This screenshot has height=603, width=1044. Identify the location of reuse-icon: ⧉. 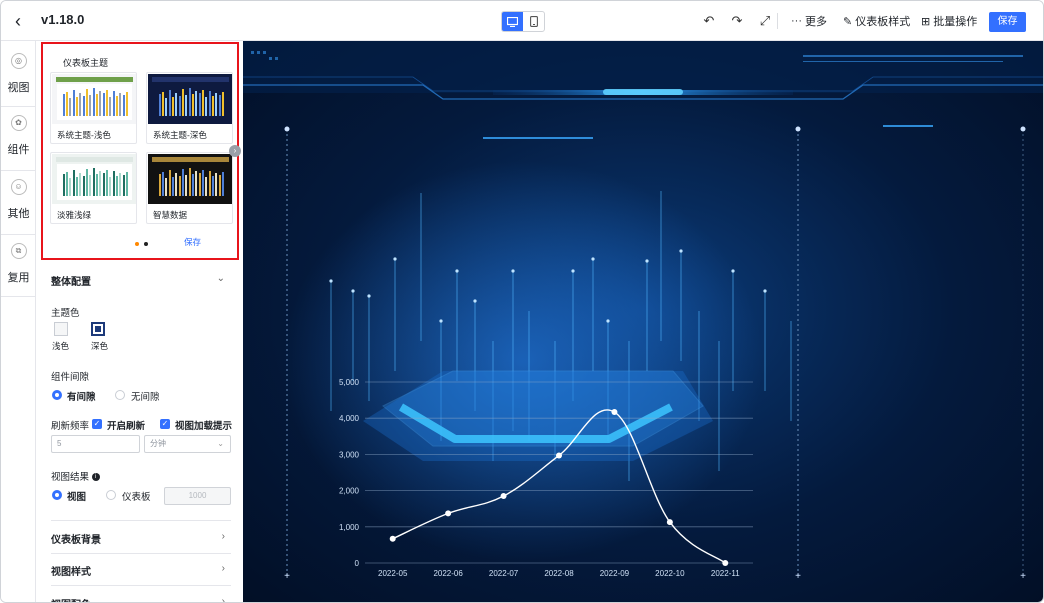
(18, 251).